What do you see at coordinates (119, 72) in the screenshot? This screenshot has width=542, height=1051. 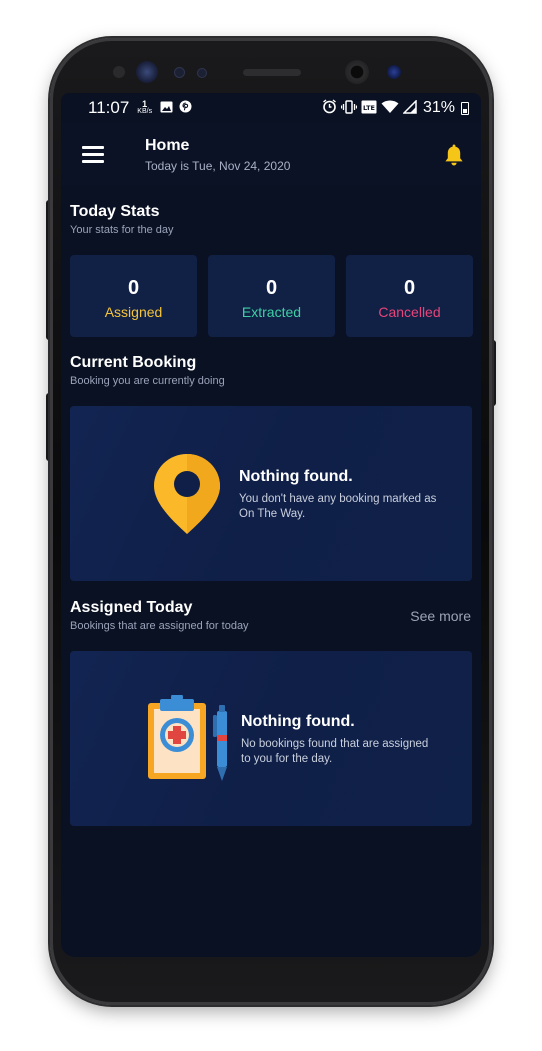 I see `proximity-sensor` at bounding box center [119, 72].